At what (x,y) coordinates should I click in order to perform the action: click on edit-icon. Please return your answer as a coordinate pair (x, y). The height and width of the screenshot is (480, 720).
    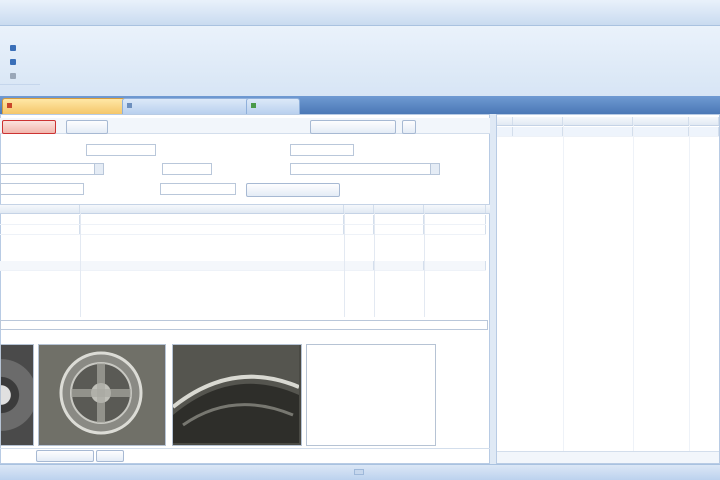
    Looking at the image, I should click on (13, 61).